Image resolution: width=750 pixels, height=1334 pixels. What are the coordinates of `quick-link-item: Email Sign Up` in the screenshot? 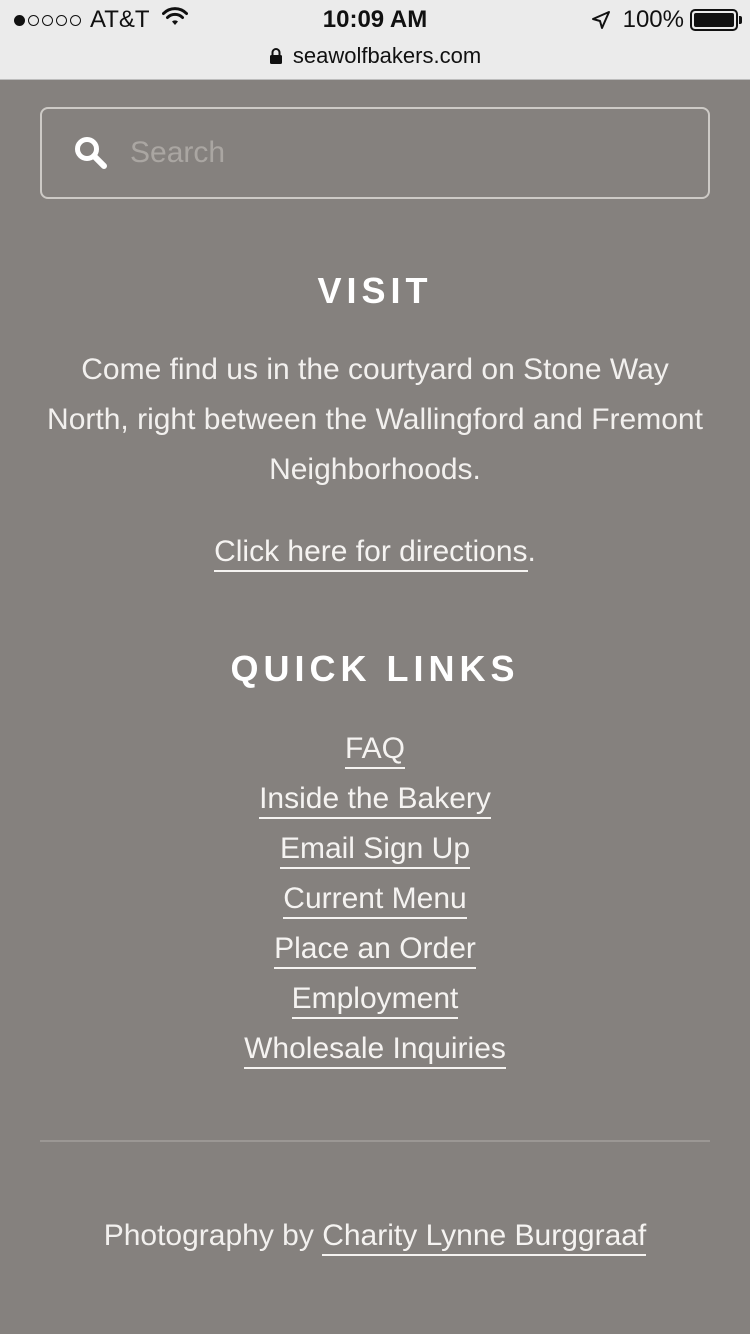 It's located at (375, 849).